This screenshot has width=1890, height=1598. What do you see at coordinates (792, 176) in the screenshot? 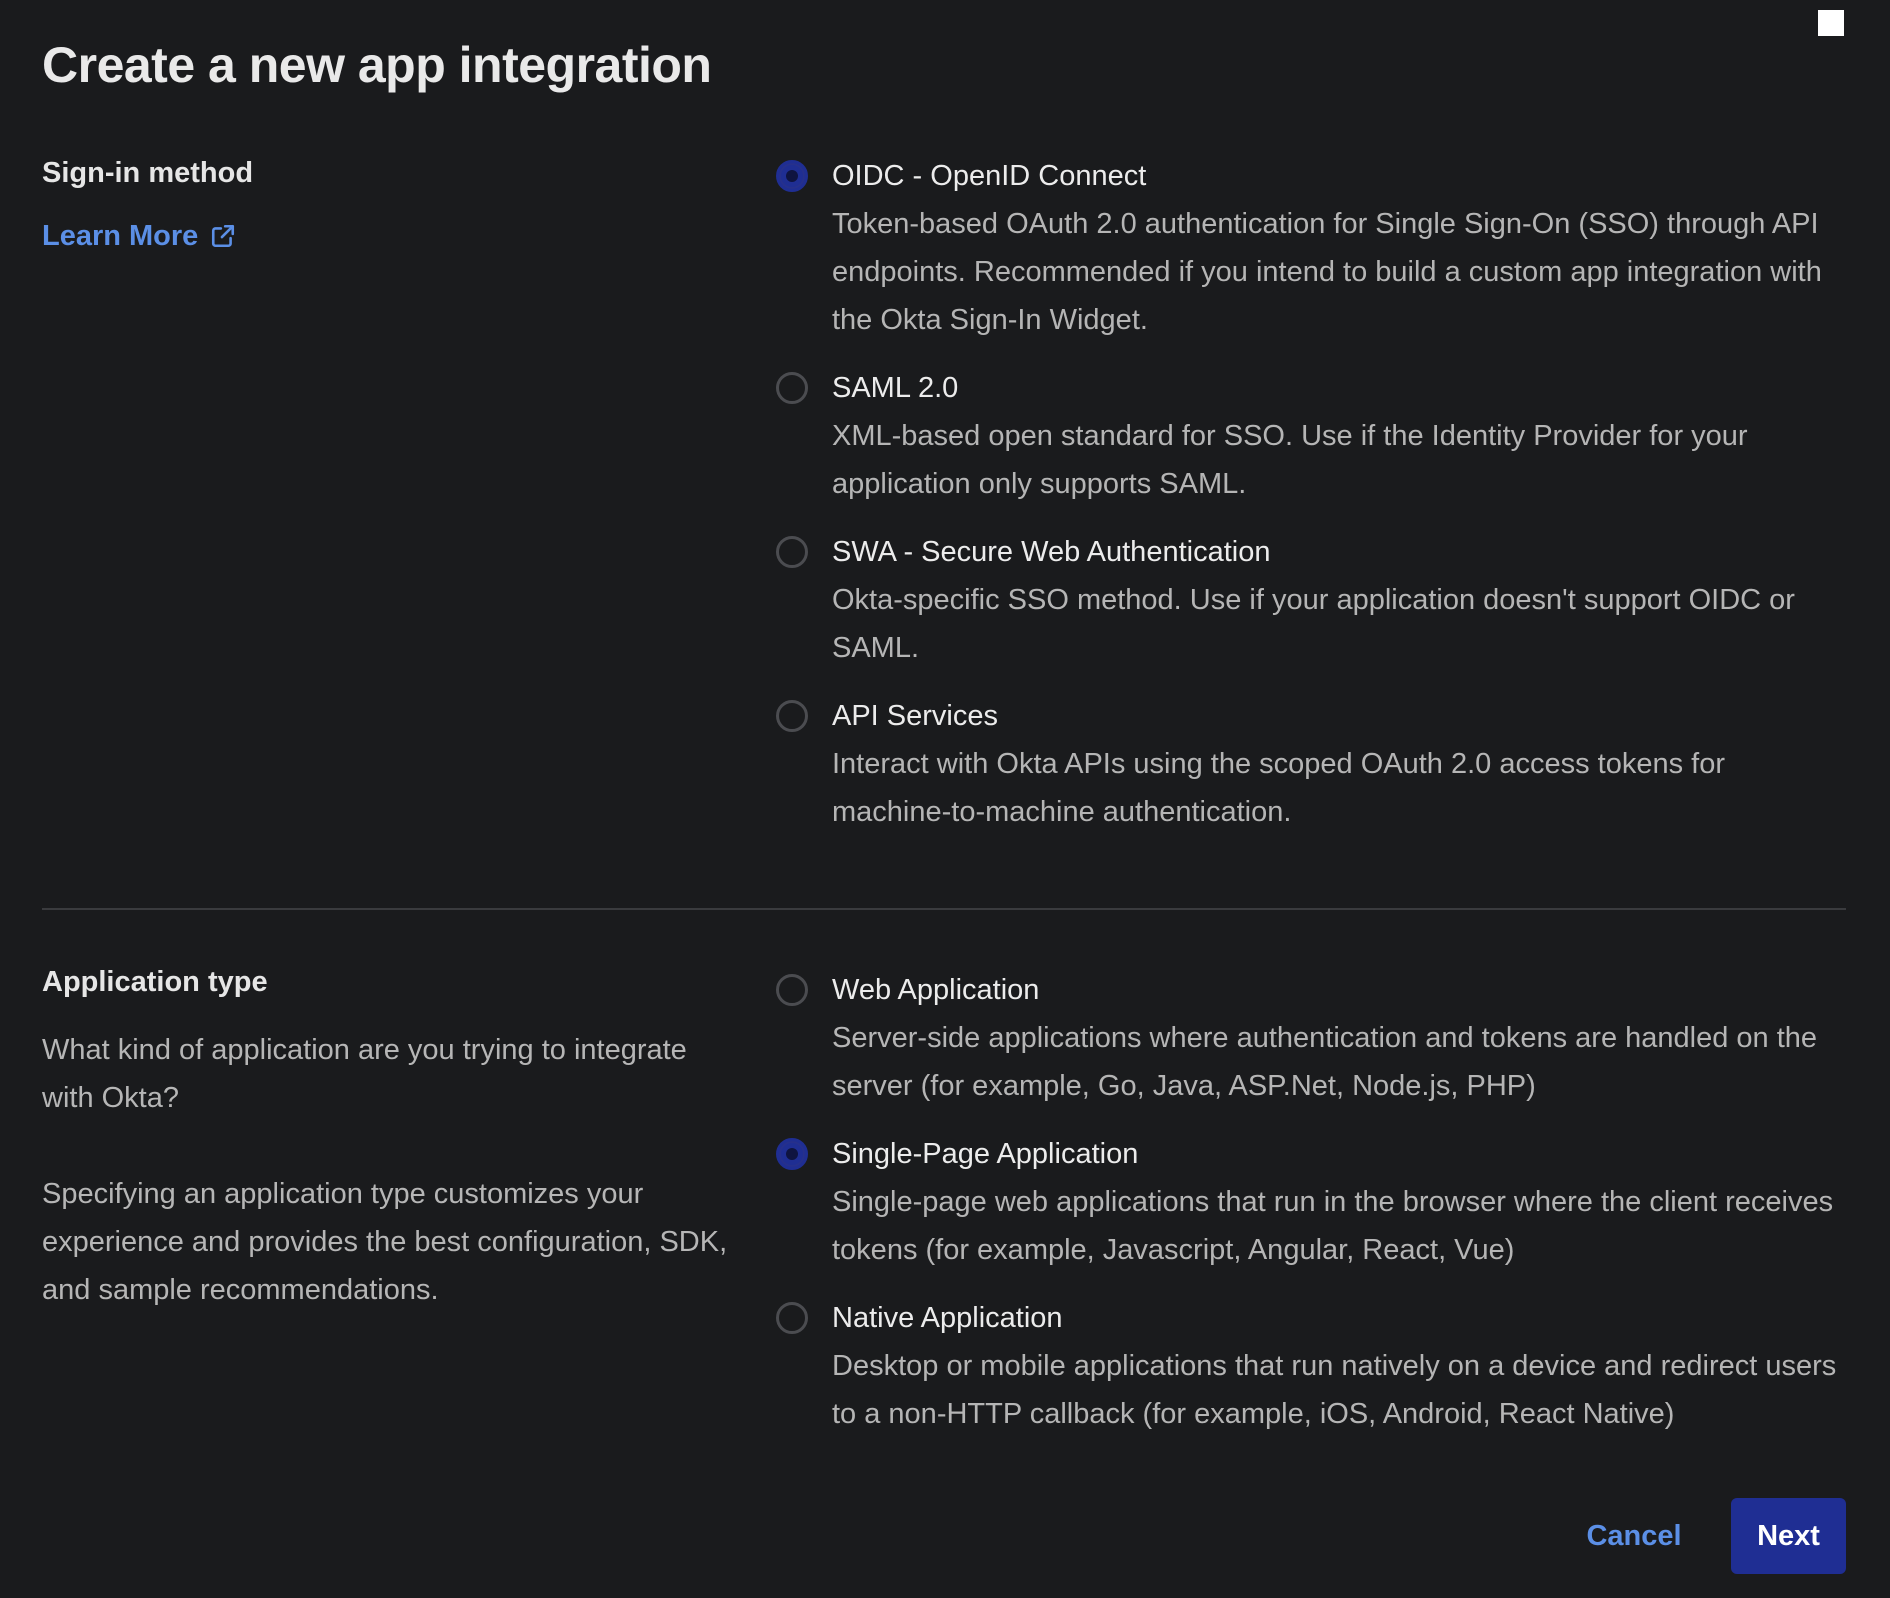
I see `radio-oidc-selected` at bounding box center [792, 176].